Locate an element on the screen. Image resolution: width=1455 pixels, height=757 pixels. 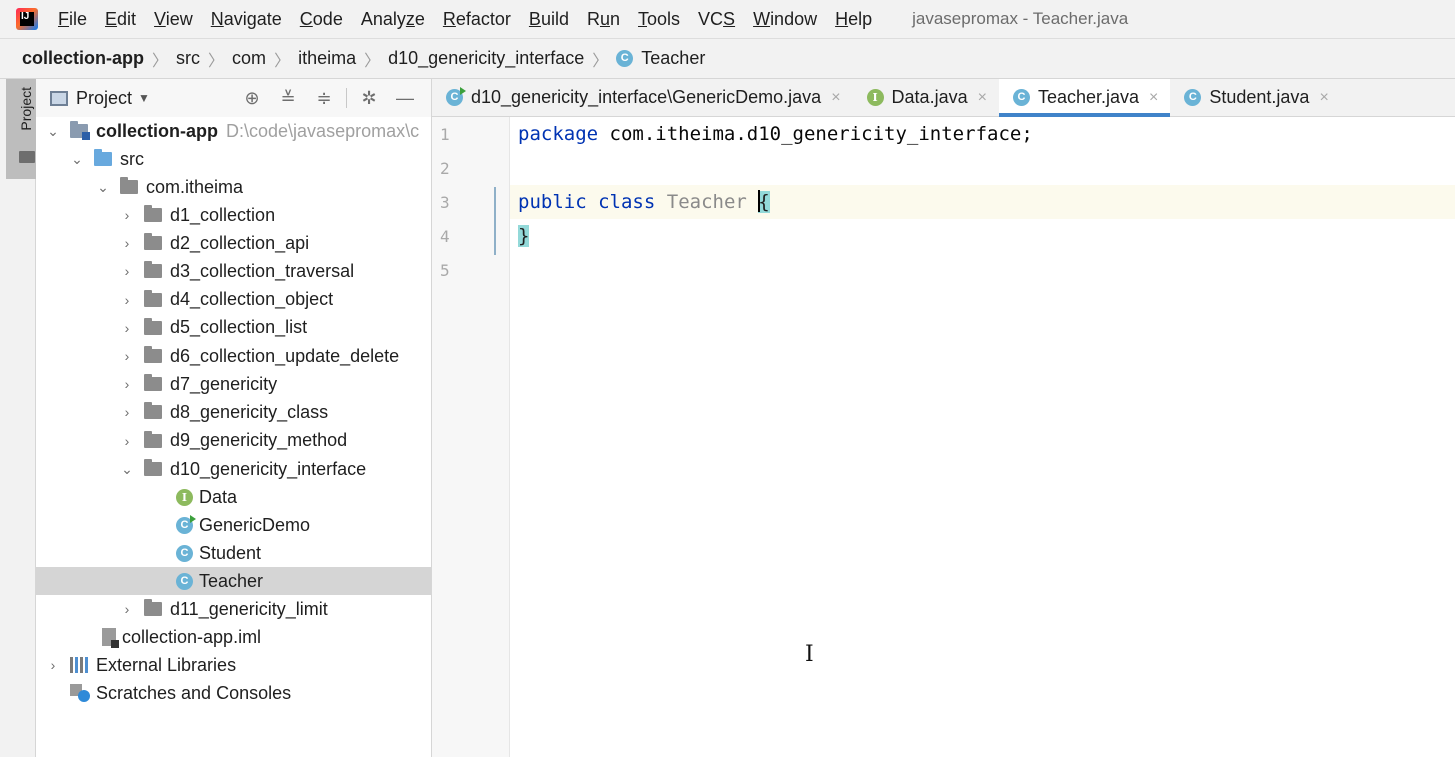
breadcrumb-itheima: itheima is located at coordinates (327, 58).